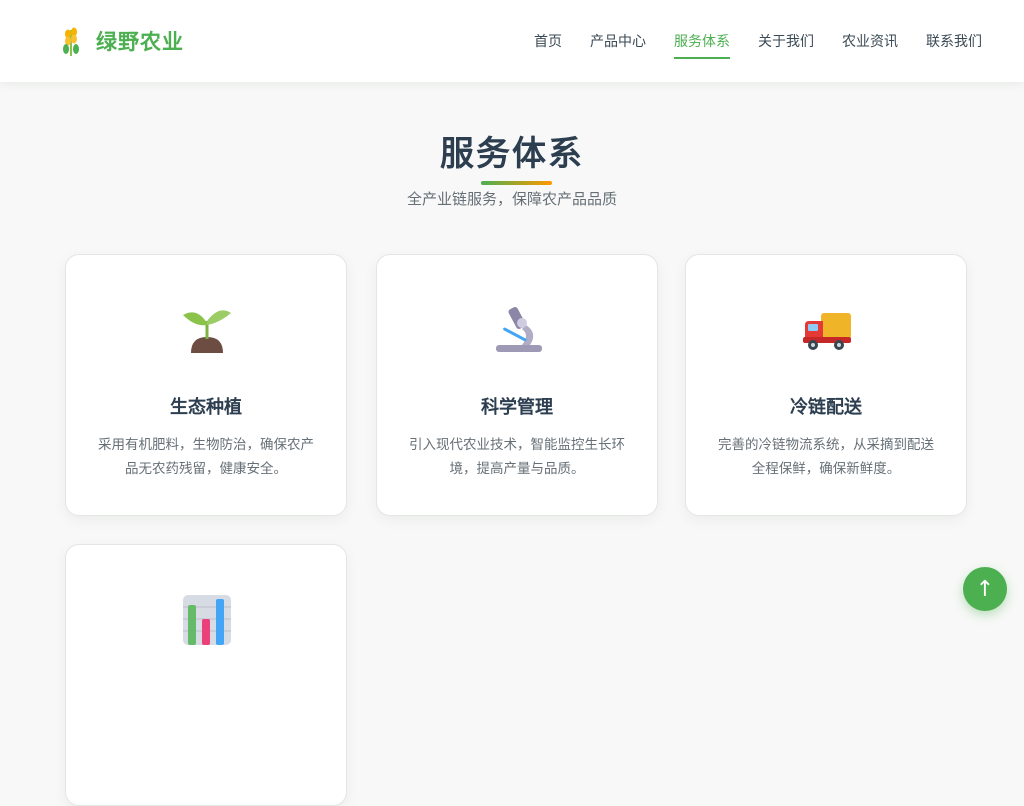  I want to click on service-card-delivery: 冷链配送 完善的冷链物流系统，从采摘到配送全程保鲜，确保新鲜度。, so click(826, 385).